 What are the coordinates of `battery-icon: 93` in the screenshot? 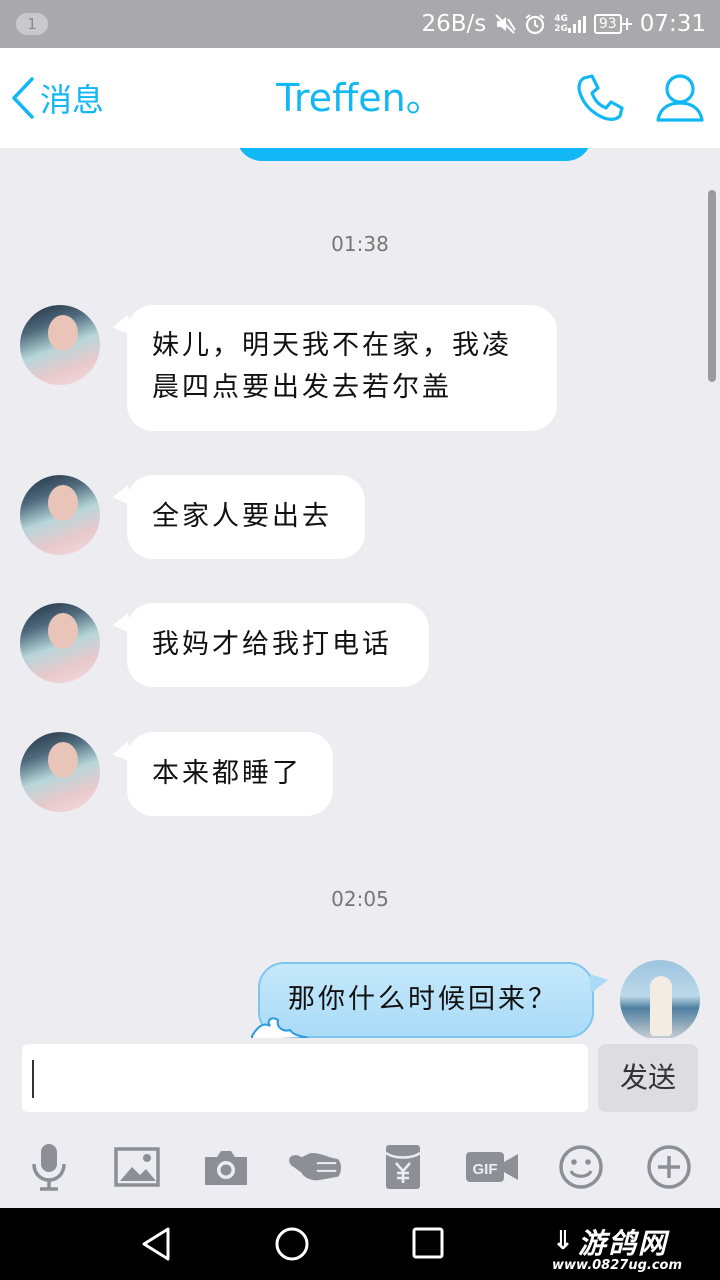 It's located at (612, 24).